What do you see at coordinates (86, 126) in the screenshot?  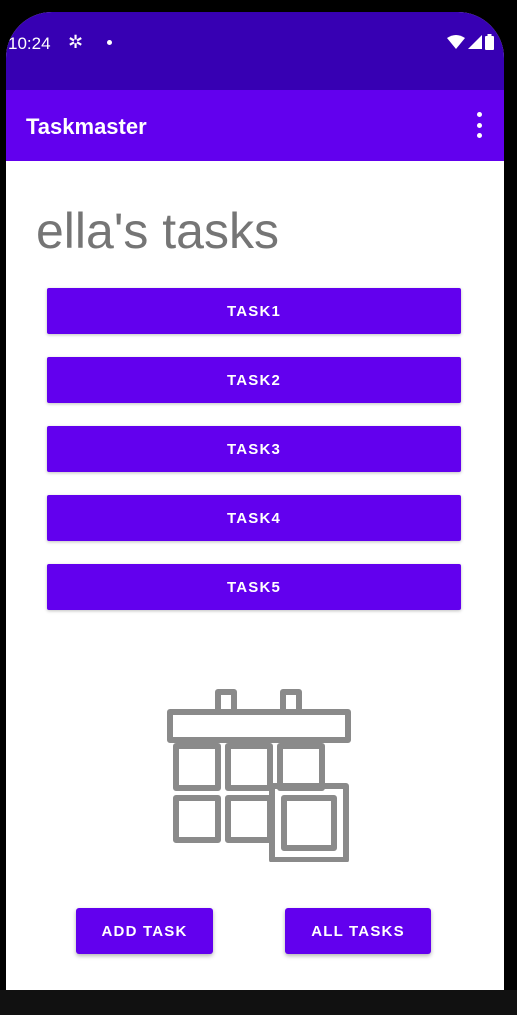 I see `app-title: Taskmaster` at bounding box center [86, 126].